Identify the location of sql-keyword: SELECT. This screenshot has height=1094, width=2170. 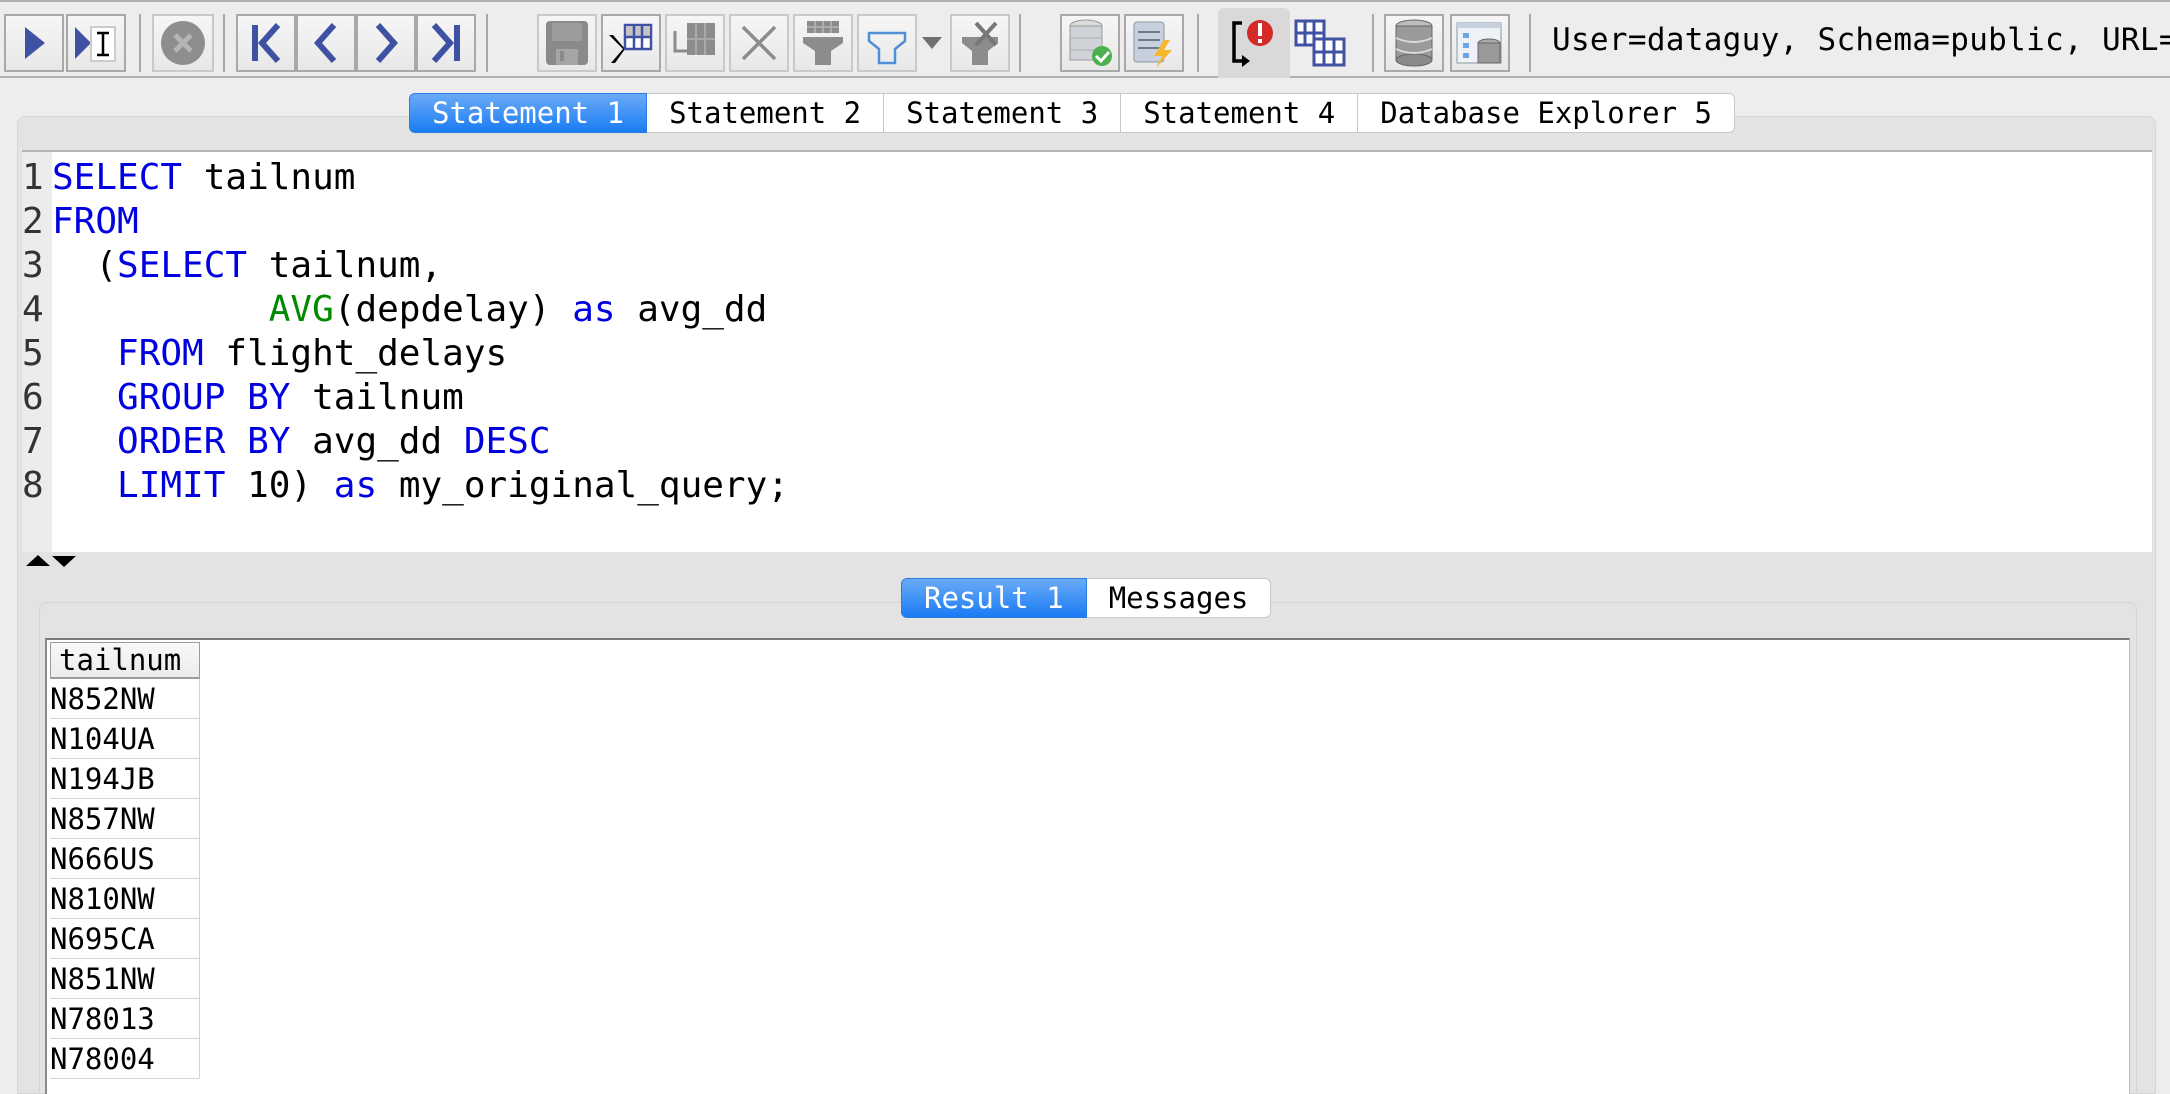
(182, 265).